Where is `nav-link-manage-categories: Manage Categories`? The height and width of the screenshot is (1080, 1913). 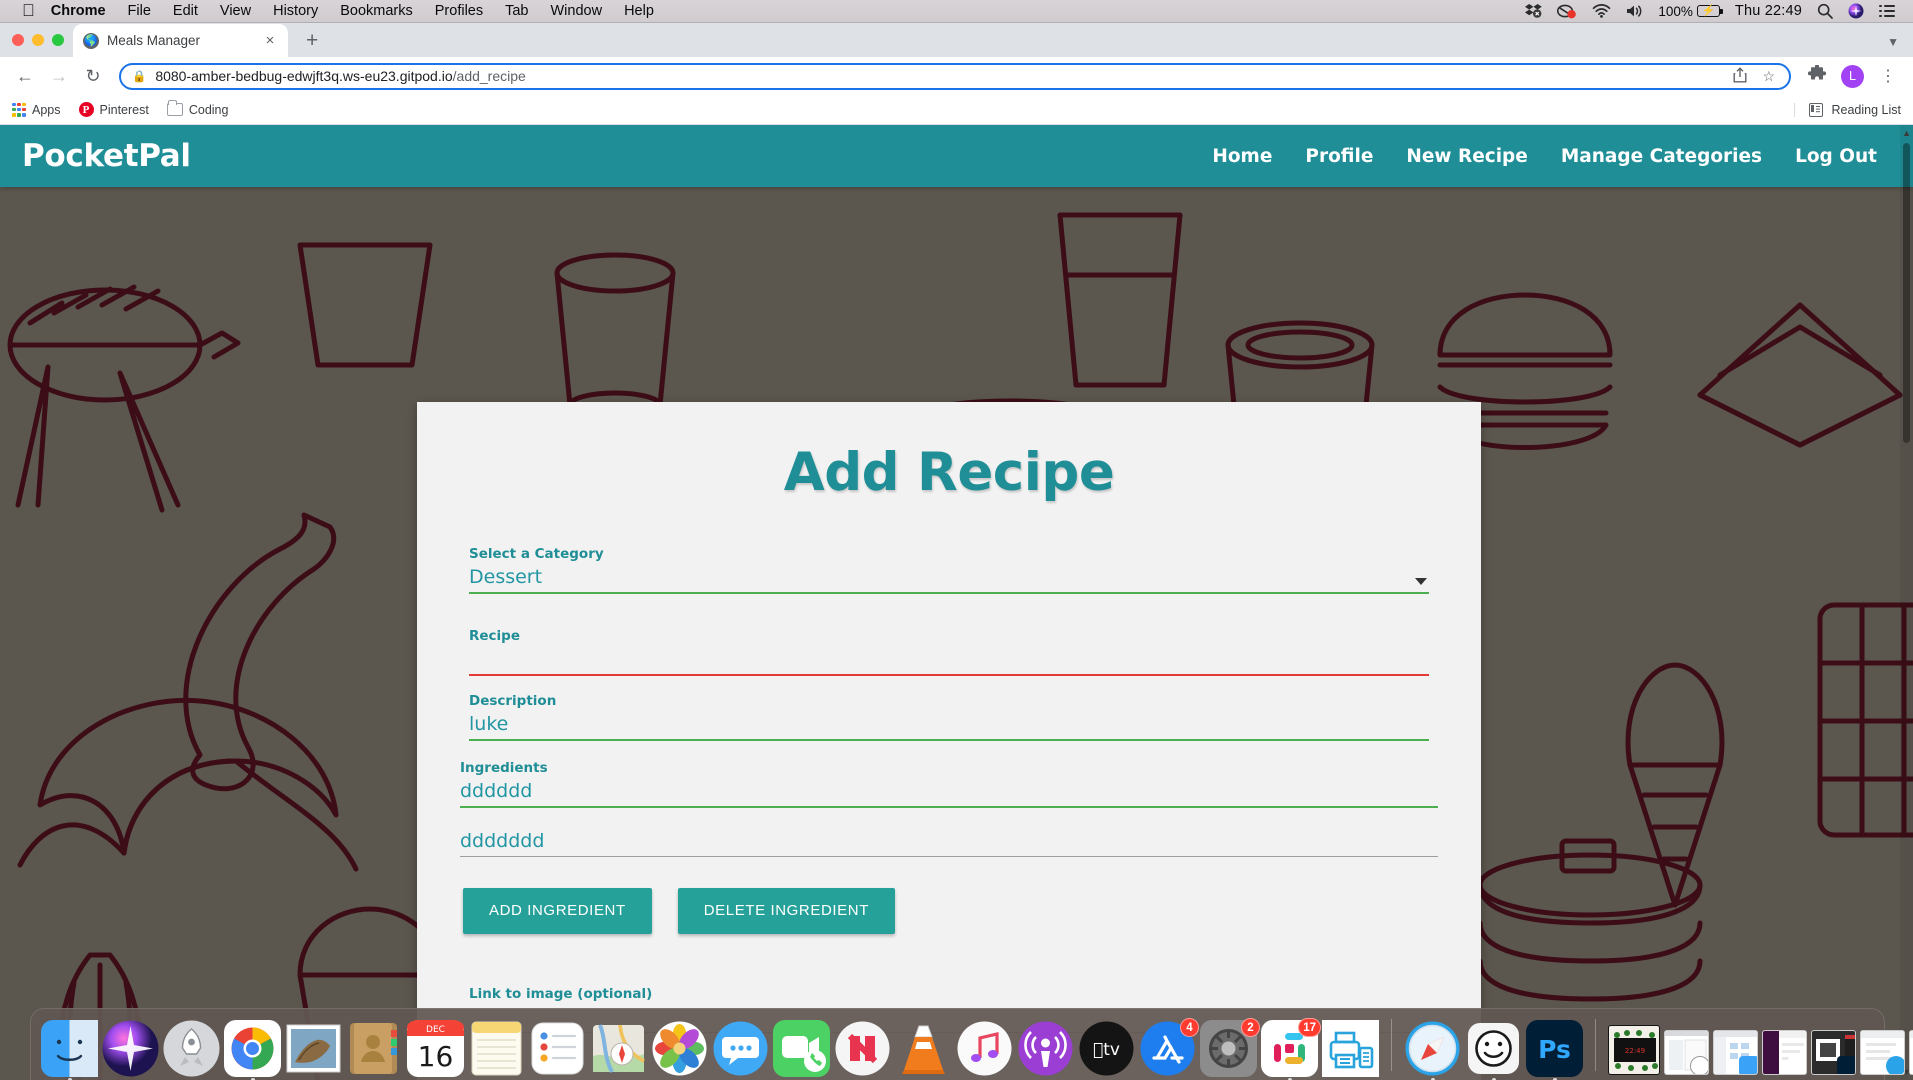 nav-link-manage-categories: Manage Categories is located at coordinates (1661, 156).